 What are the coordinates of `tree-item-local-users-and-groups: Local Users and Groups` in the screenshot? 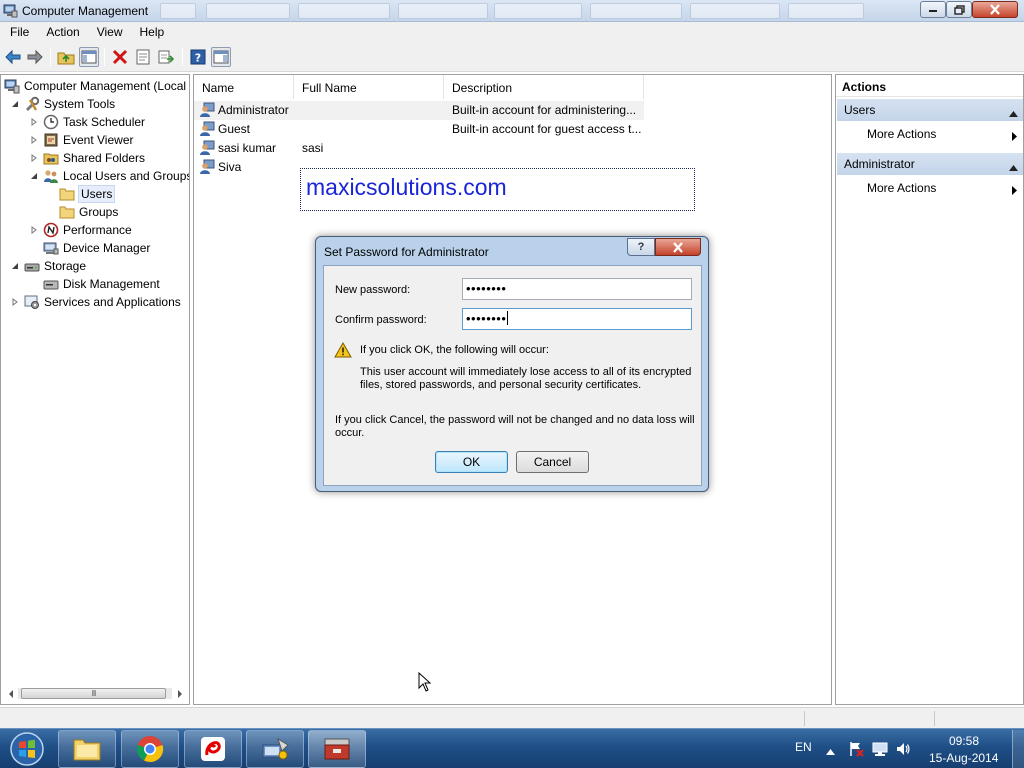 It's located at (109, 176).